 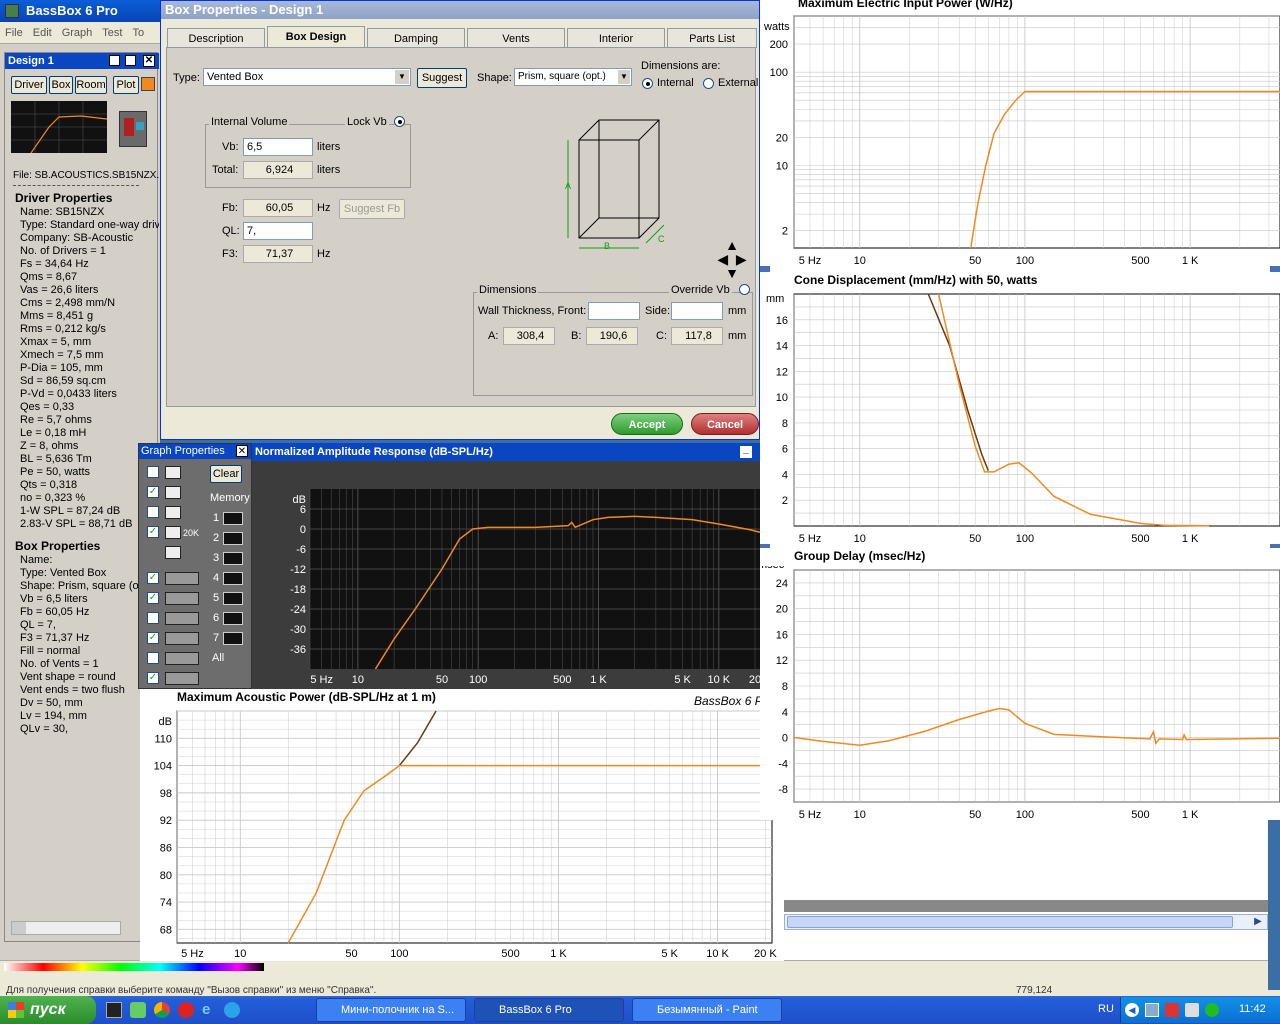 What do you see at coordinates (647, 424) in the screenshot?
I see `accept-button: Accept` at bounding box center [647, 424].